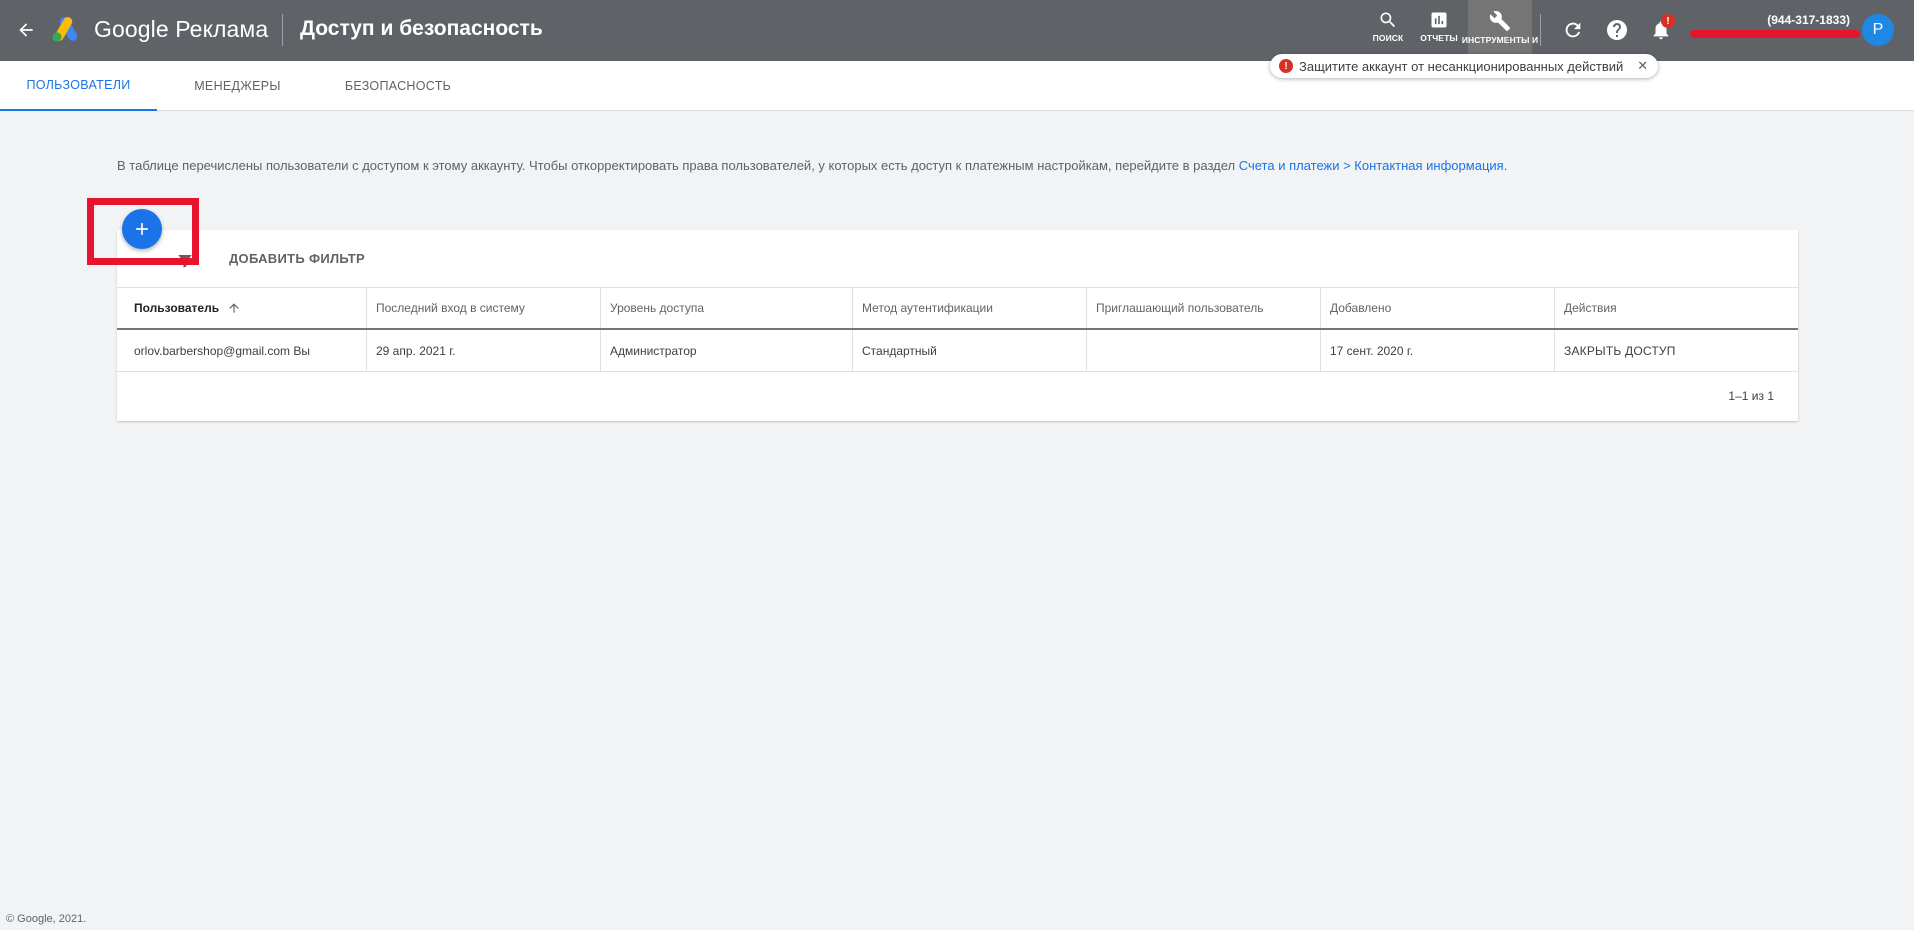 The height and width of the screenshot is (930, 1914). I want to click on brand-name: Google Реклама, so click(181, 29).